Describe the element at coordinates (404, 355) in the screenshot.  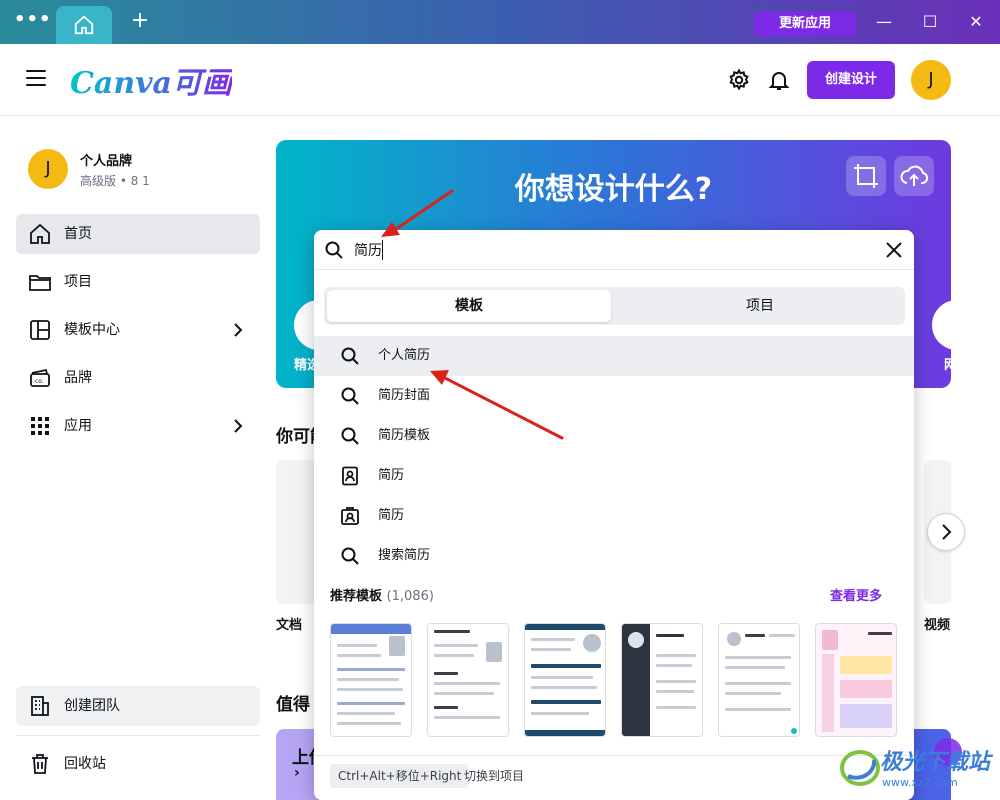
I see `suggestion-label: 个人简历` at that location.